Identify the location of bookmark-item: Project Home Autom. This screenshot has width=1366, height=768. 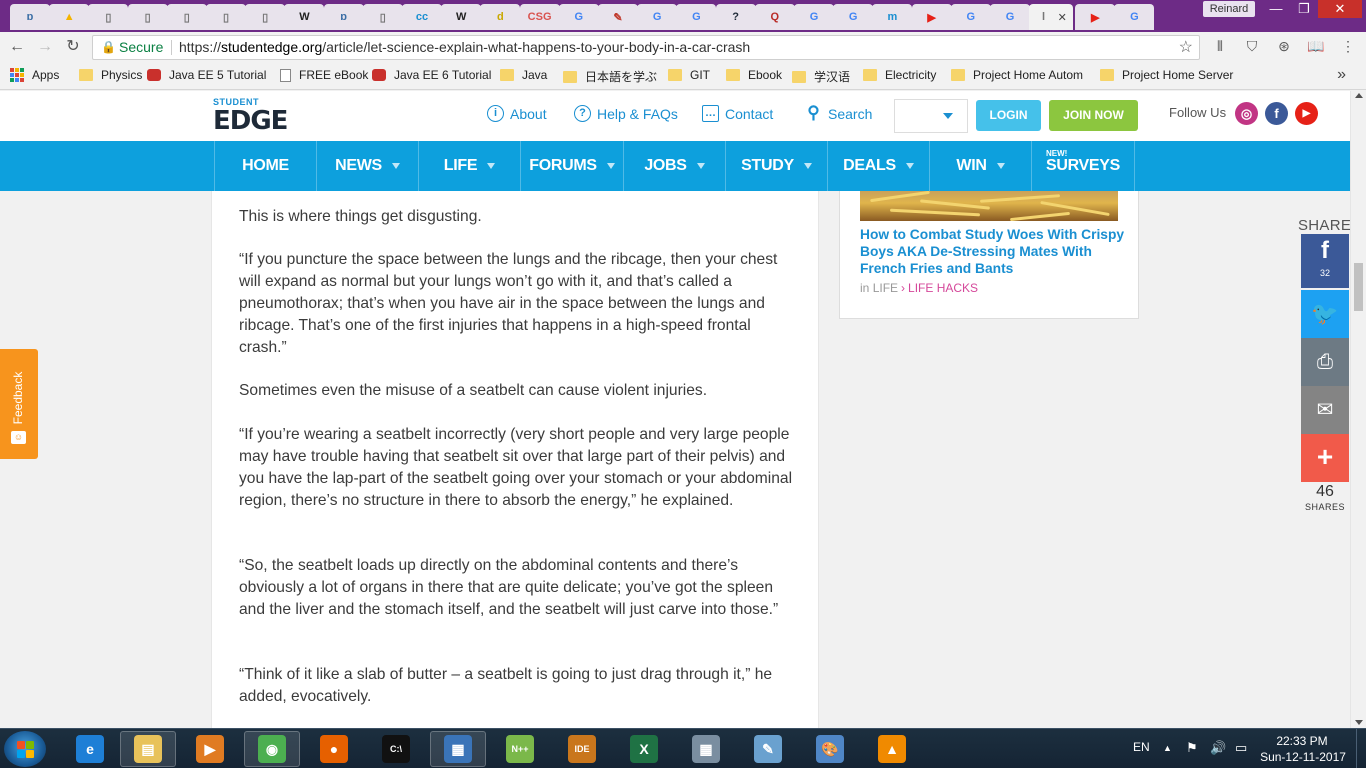
(1017, 75).